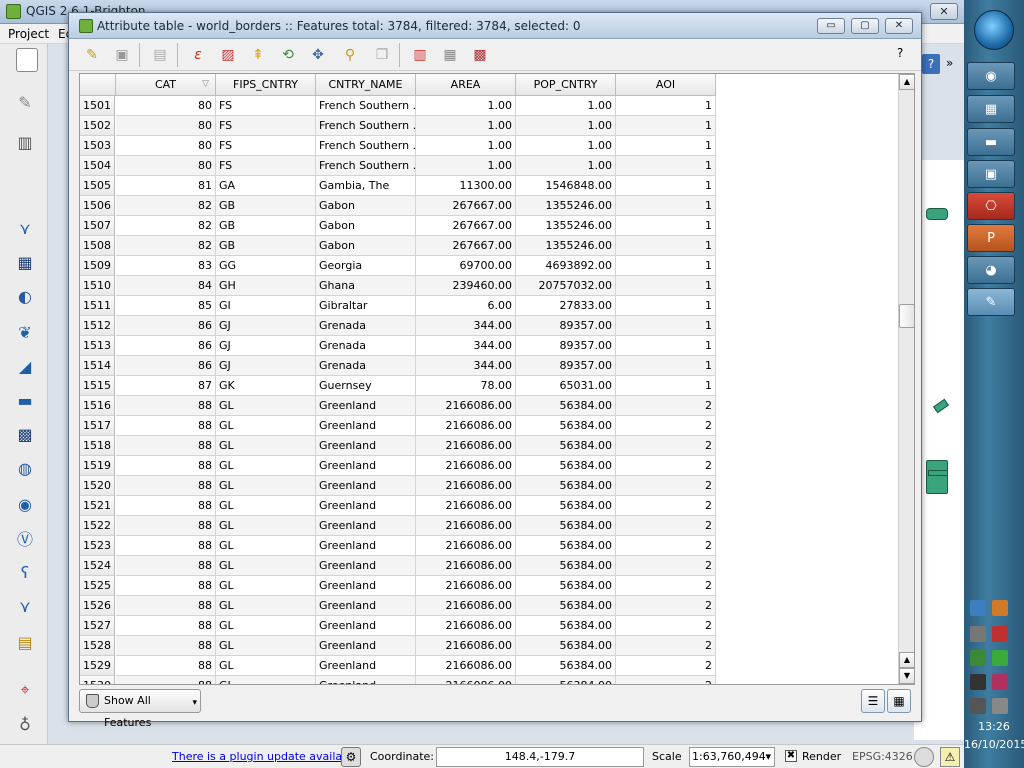  What do you see at coordinates (97, 626) in the screenshot?
I see `row-header: 1527` at bounding box center [97, 626].